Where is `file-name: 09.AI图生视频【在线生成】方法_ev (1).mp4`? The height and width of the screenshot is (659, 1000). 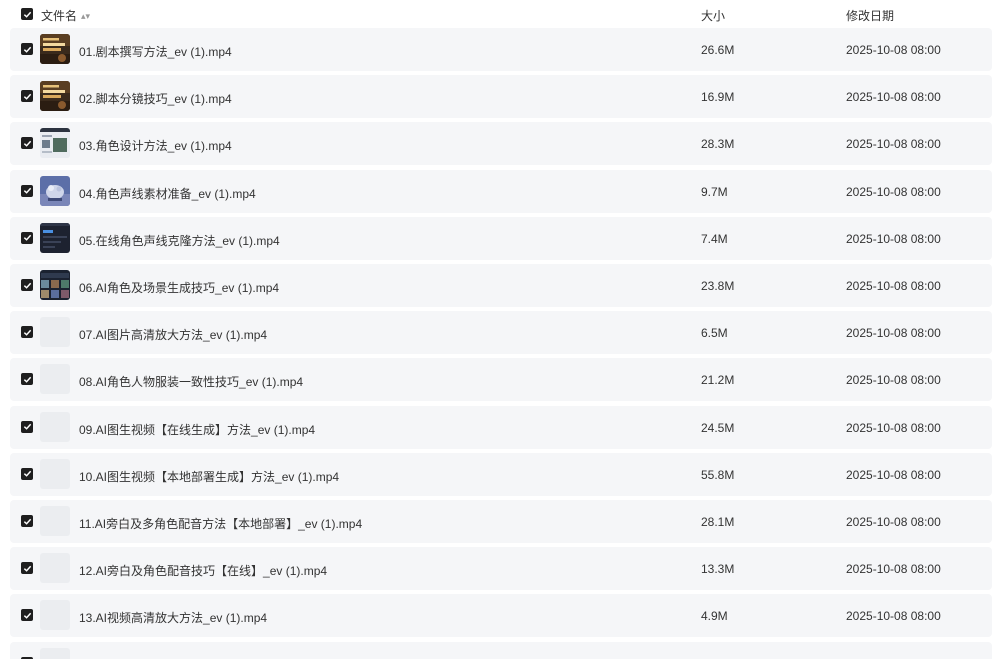
file-name: 09.AI图生视频【在线生成】方法_ev (1).mp4 is located at coordinates (197, 429).